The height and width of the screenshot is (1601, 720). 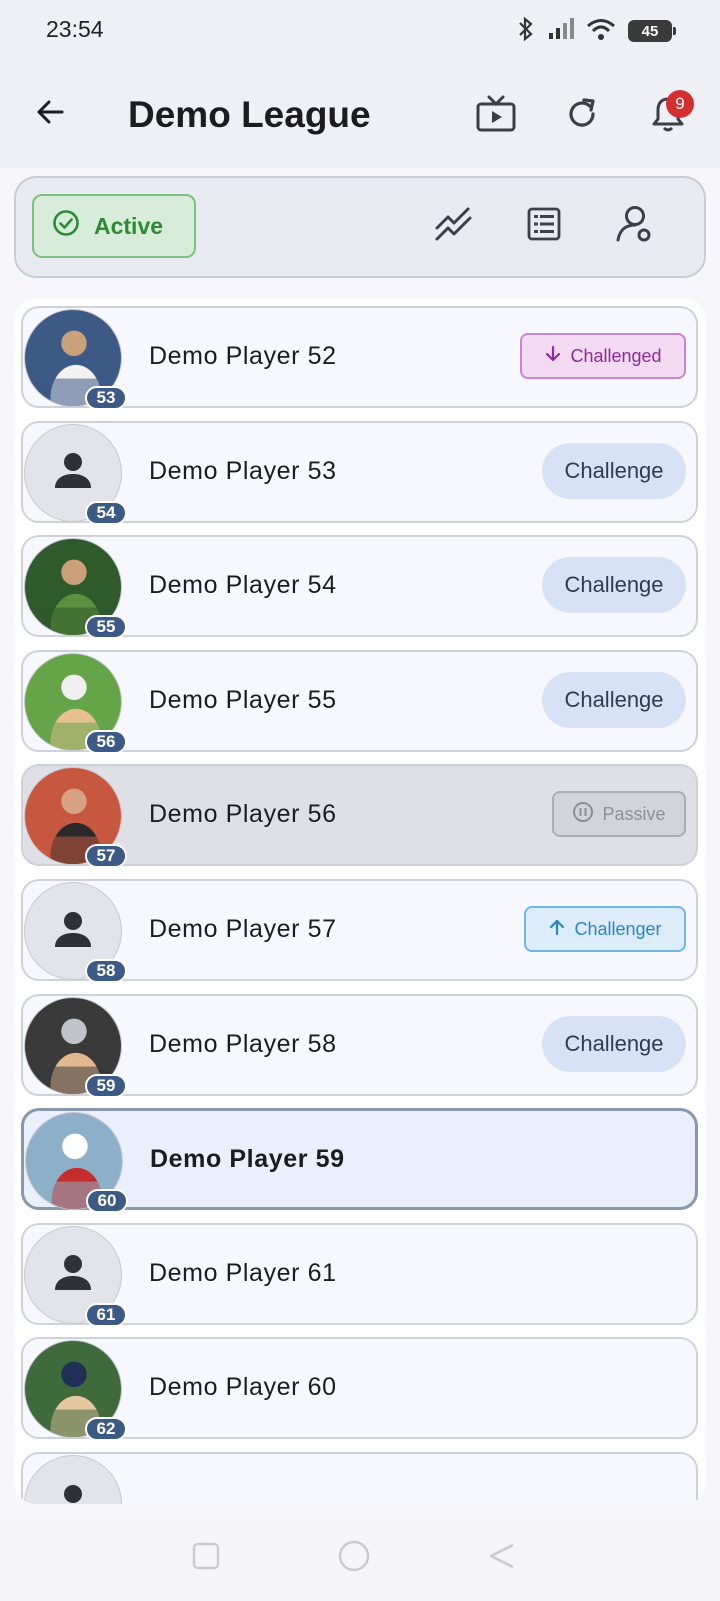 What do you see at coordinates (359, 1161) in the screenshot?
I see `player-row: 60 Demo Player 59` at bounding box center [359, 1161].